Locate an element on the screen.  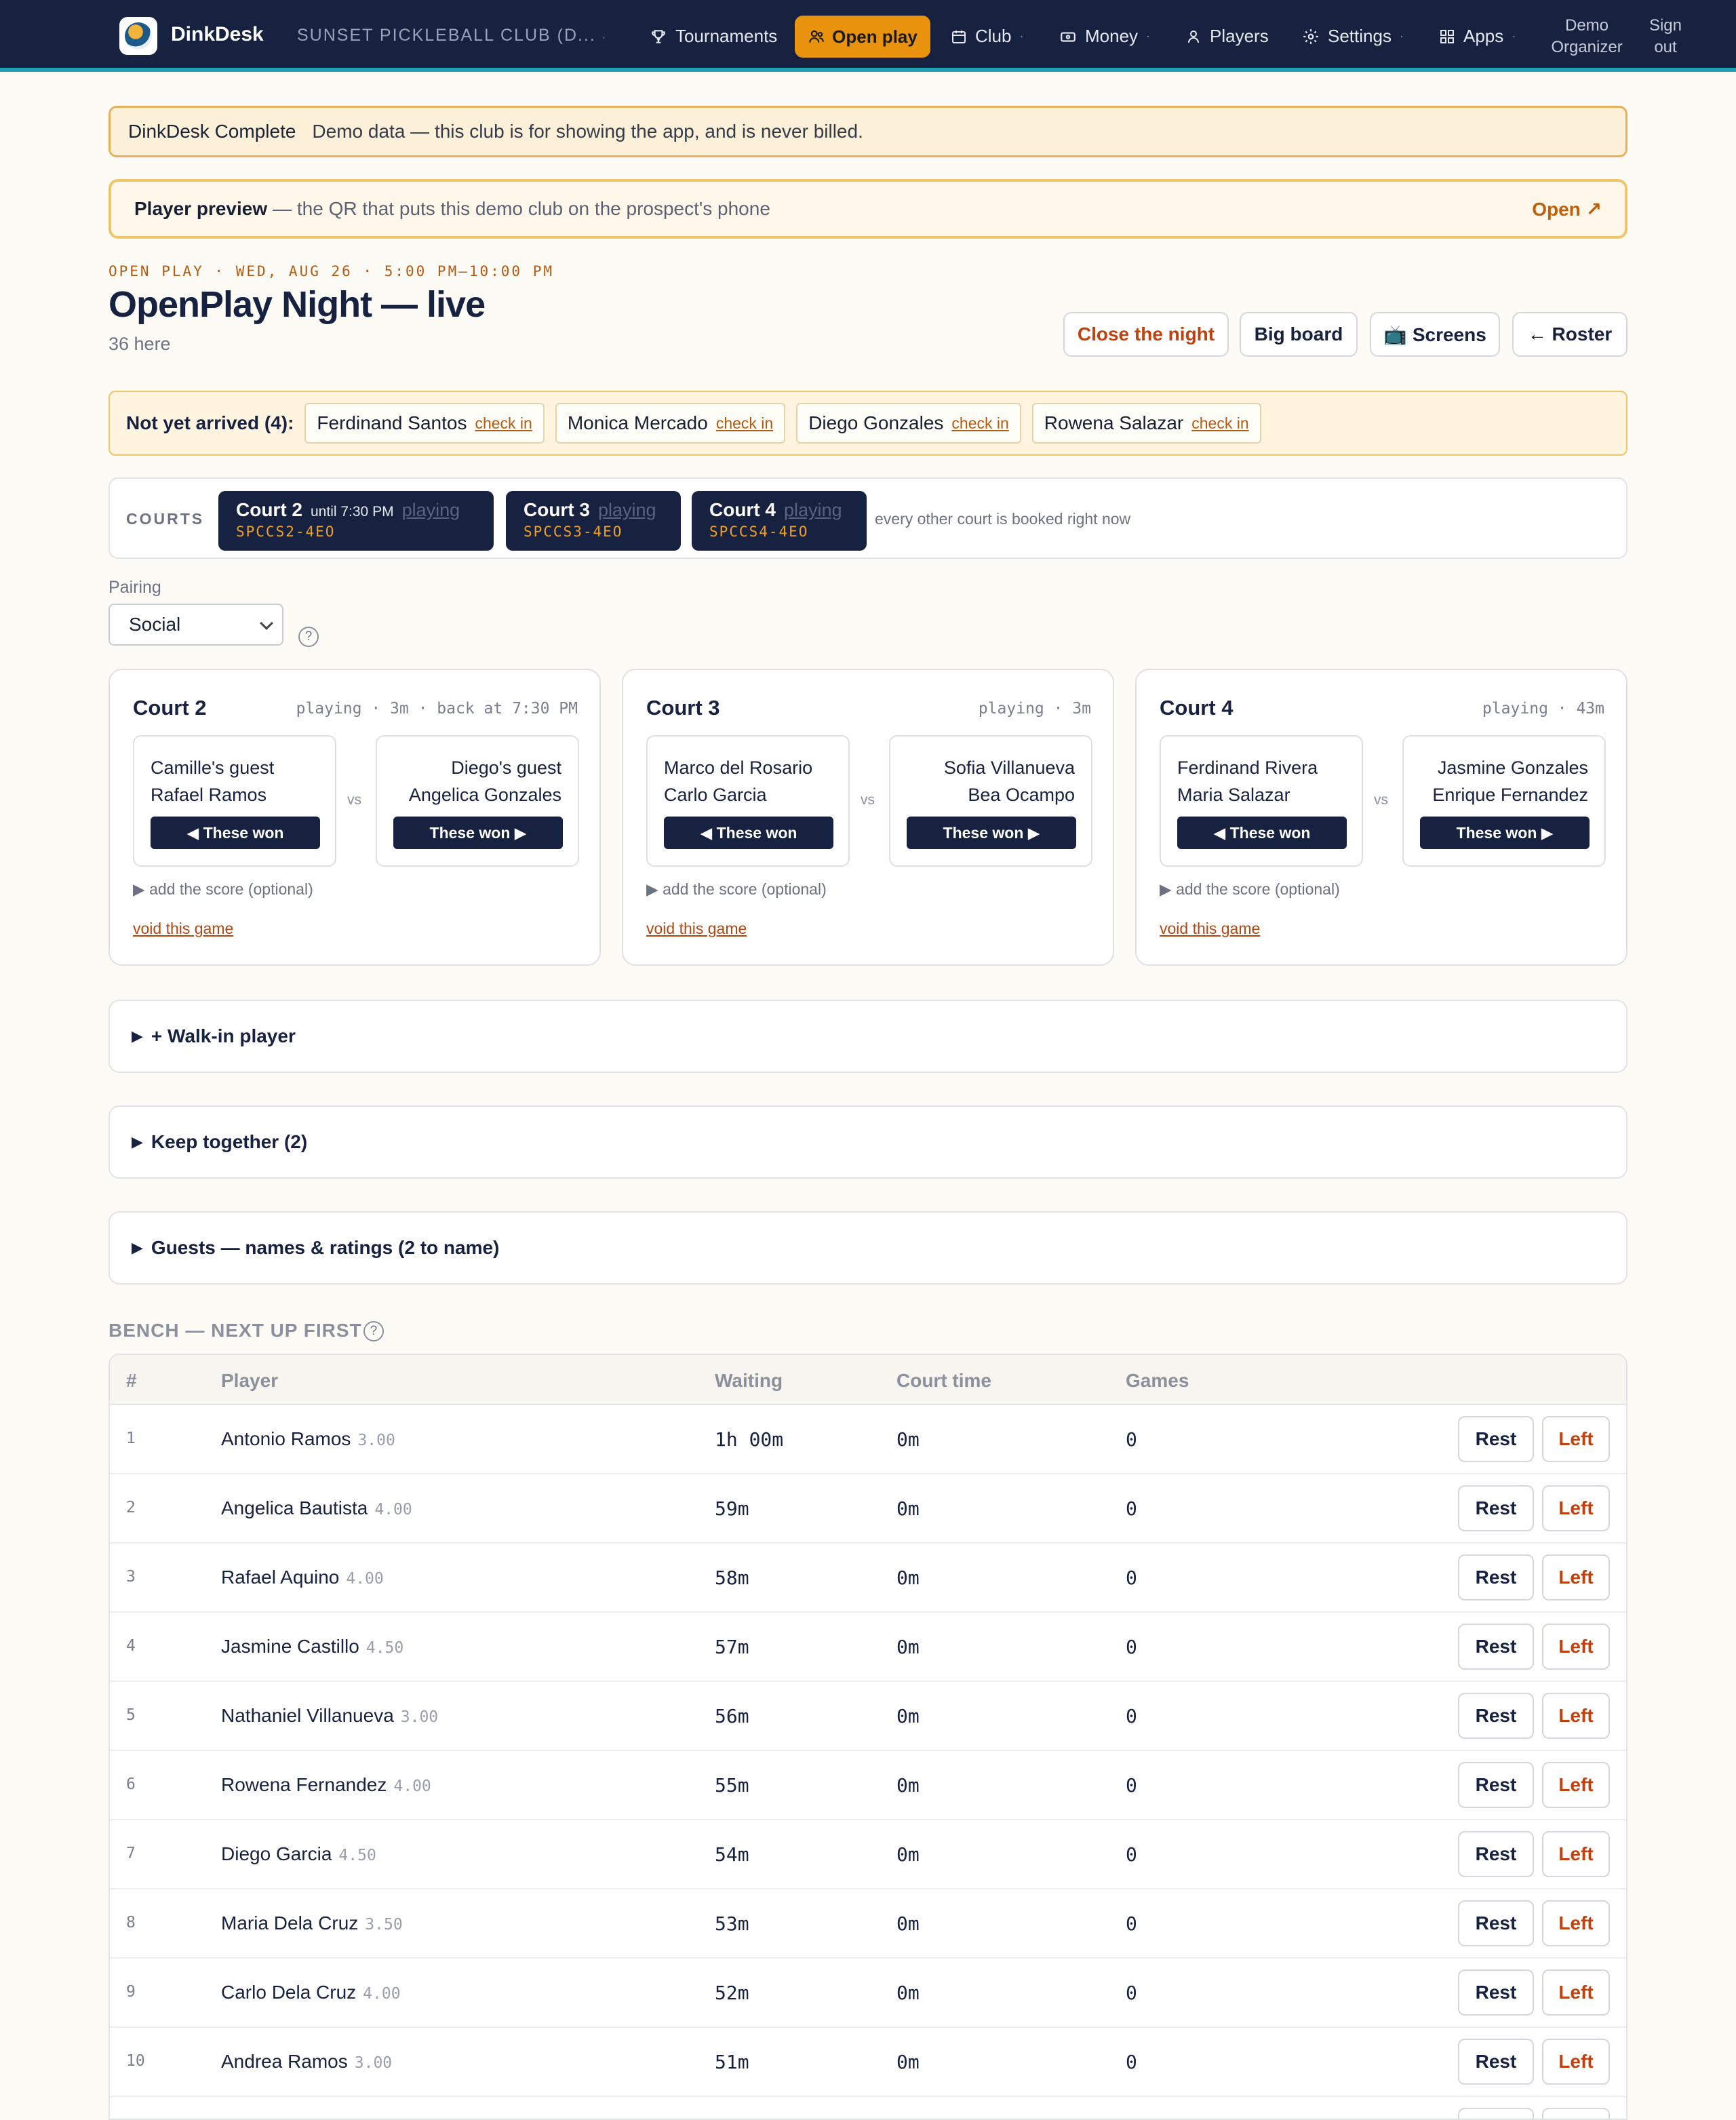
nav-settings: Settings · is located at coordinates (1353, 36).